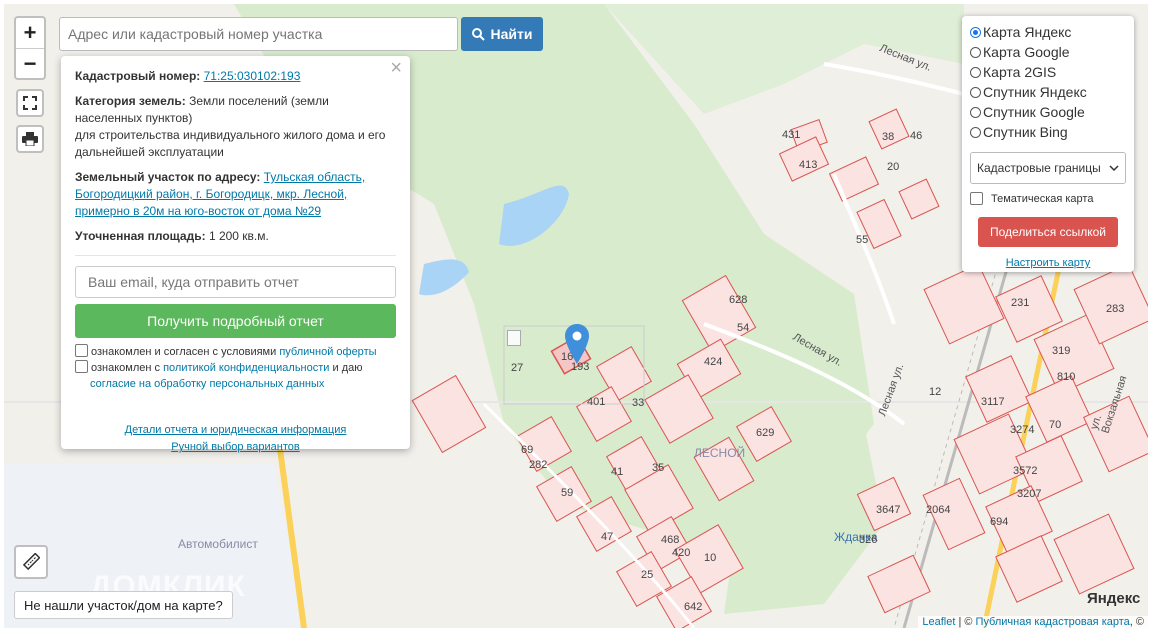 This screenshot has width=1156, height=640. Describe the element at coordinates (738, 300) in the screenshot. I see `parcel-number-label: 628` at that location.